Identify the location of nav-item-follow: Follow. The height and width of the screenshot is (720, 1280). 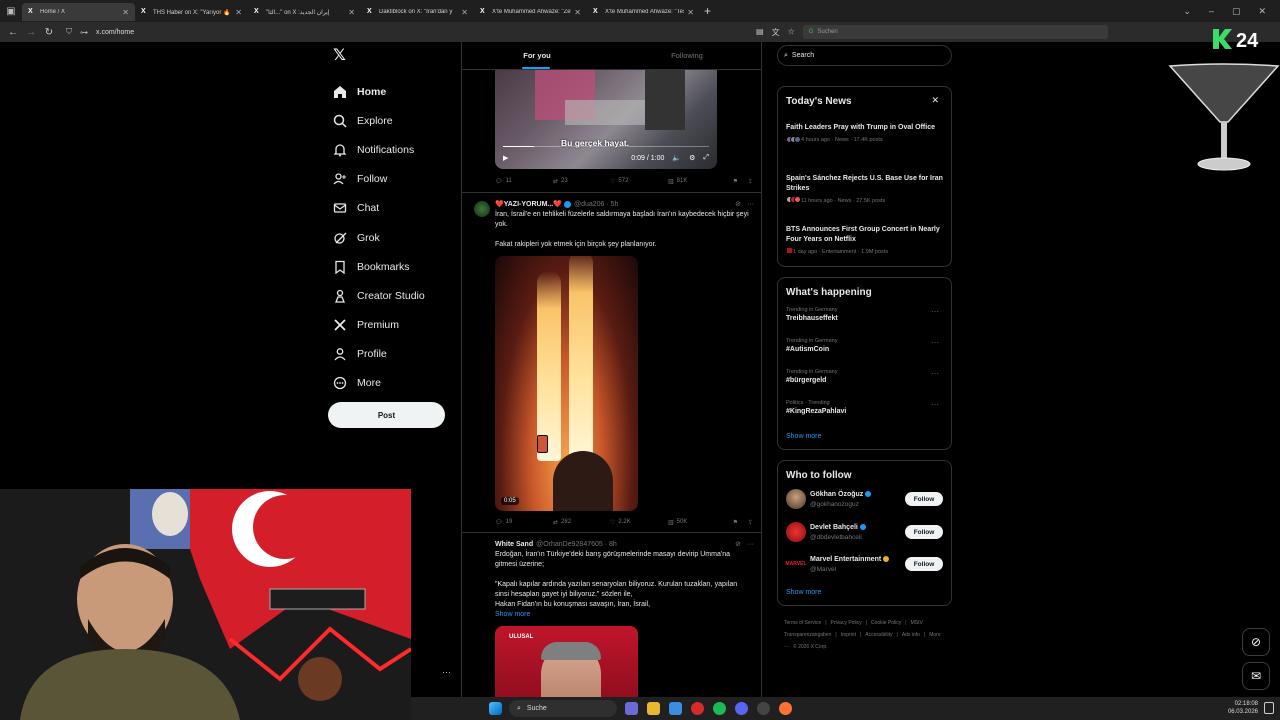
(379, 179).